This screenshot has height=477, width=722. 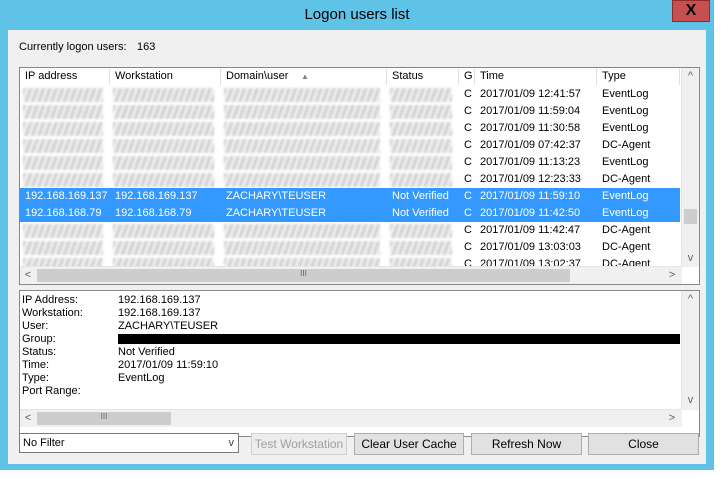 I want to click on cell-ip: 192.168.169.137, so click(x=66, y=196).